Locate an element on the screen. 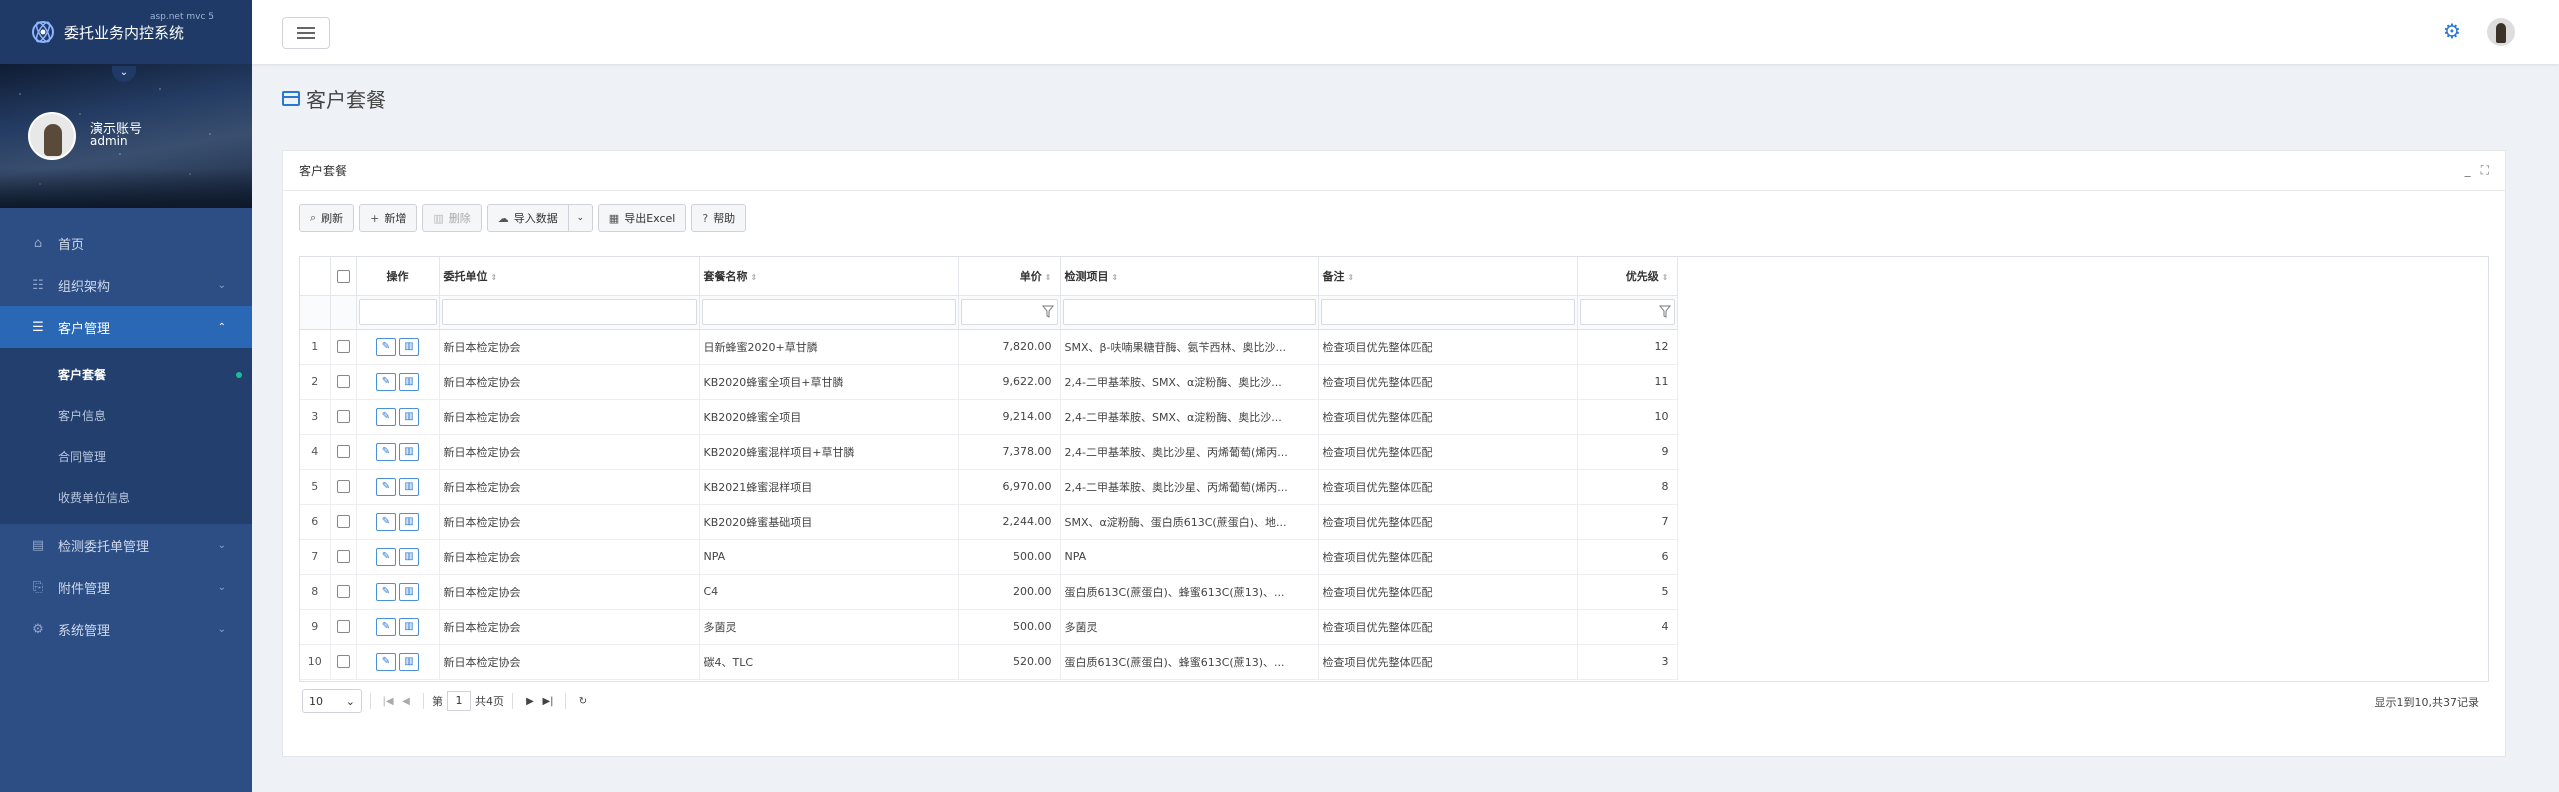 The image size is (2559, 792). fullscreen-icon: ⛶ is located at coordinates (2485, 170).